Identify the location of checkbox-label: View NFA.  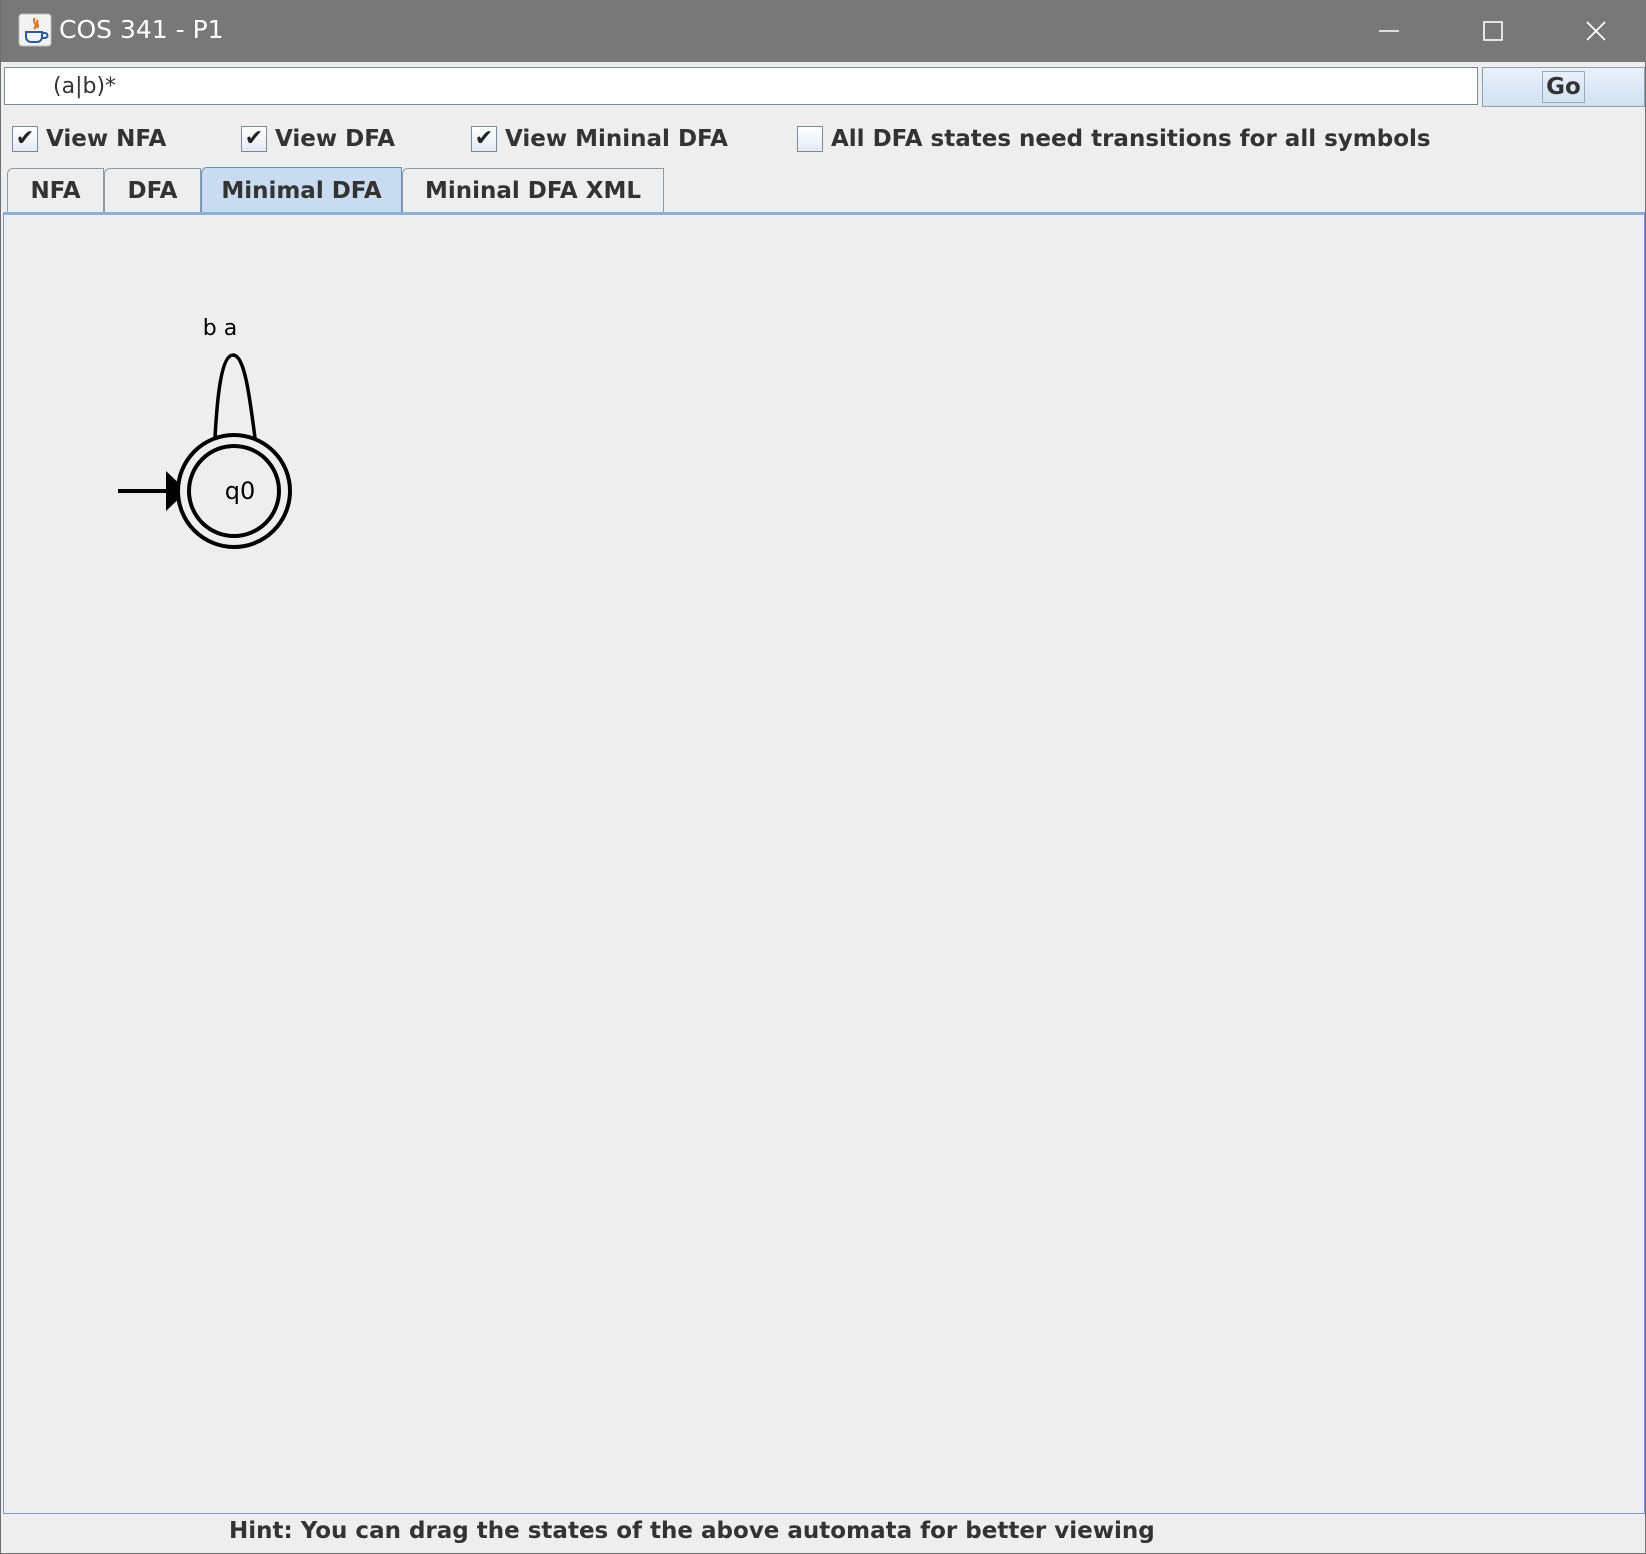
(106, 139).